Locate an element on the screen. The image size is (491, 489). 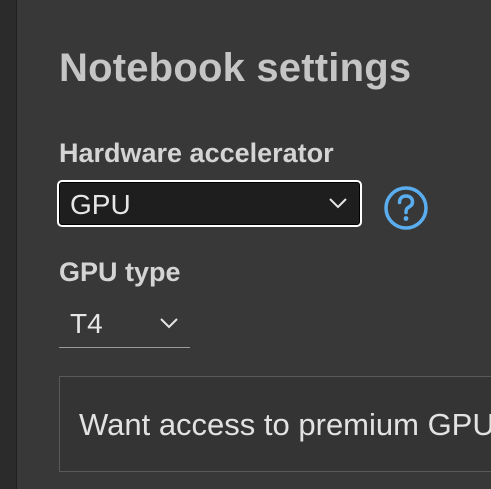
hardware-accelerator-select: GPU is located at coordinates (209, 203).